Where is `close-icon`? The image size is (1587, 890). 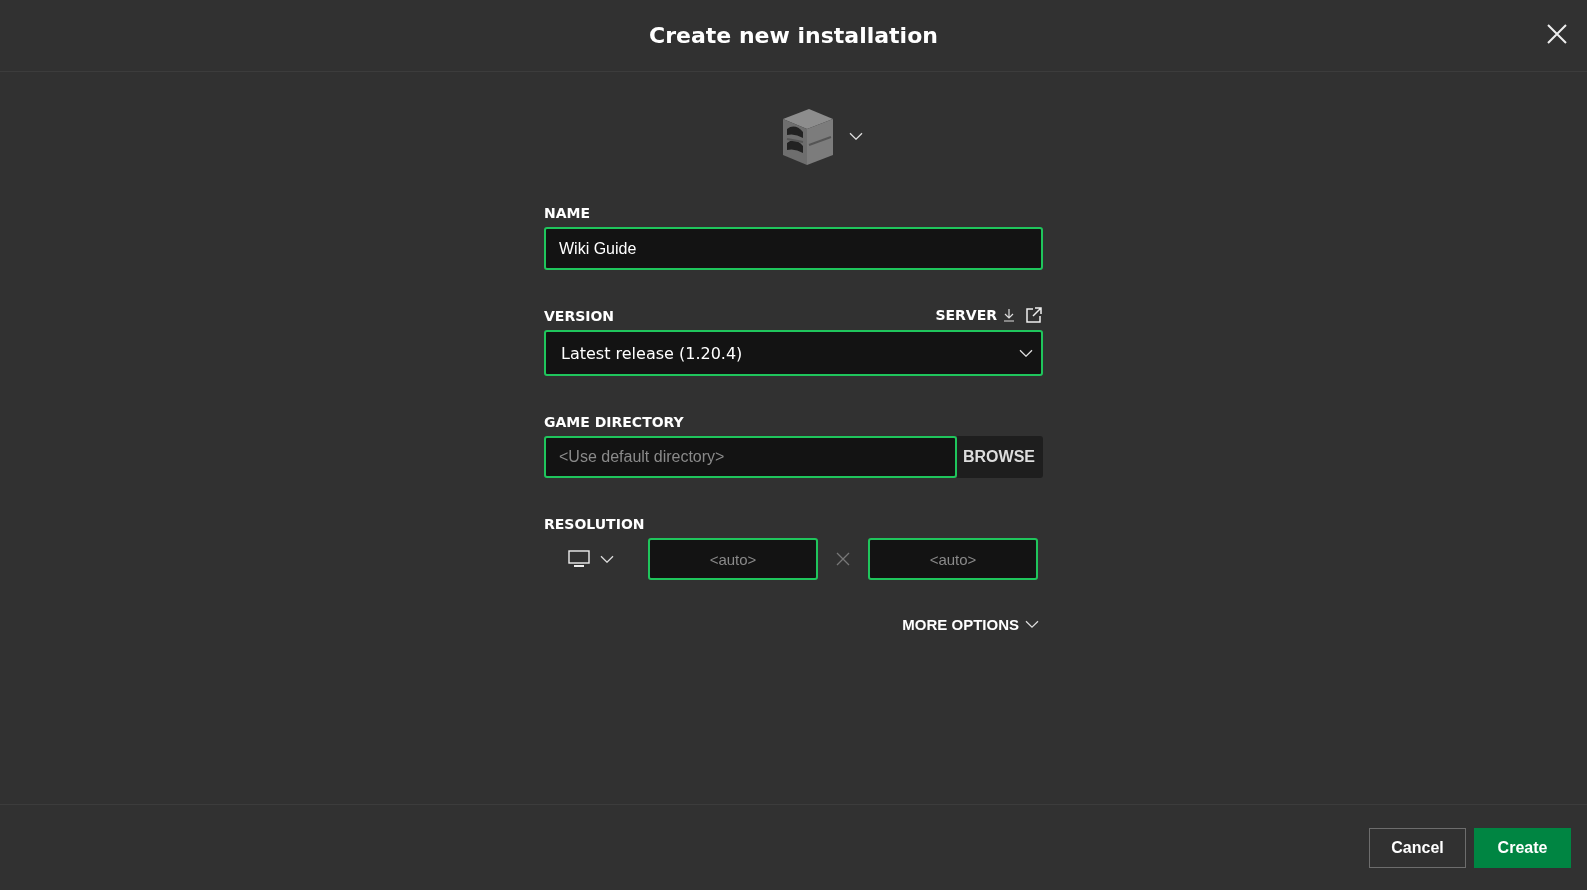
close-icon is located at coordinates (1557, 34).